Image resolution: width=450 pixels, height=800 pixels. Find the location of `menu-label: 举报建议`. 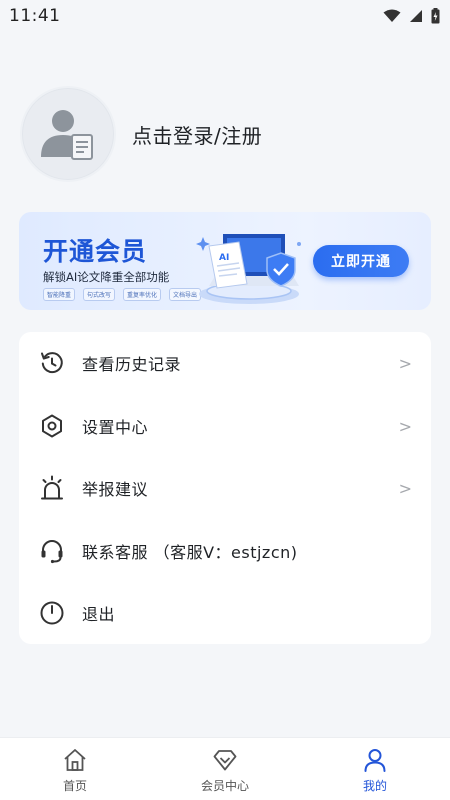

menu-label: 举报建议 is located at coordinates (115, 489).